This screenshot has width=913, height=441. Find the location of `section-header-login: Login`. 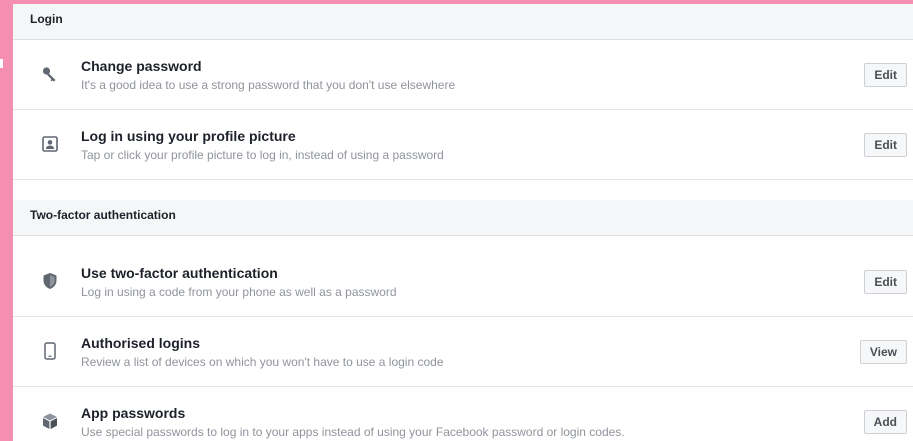

section-header-login: Login is located at coordinates (463, 22).